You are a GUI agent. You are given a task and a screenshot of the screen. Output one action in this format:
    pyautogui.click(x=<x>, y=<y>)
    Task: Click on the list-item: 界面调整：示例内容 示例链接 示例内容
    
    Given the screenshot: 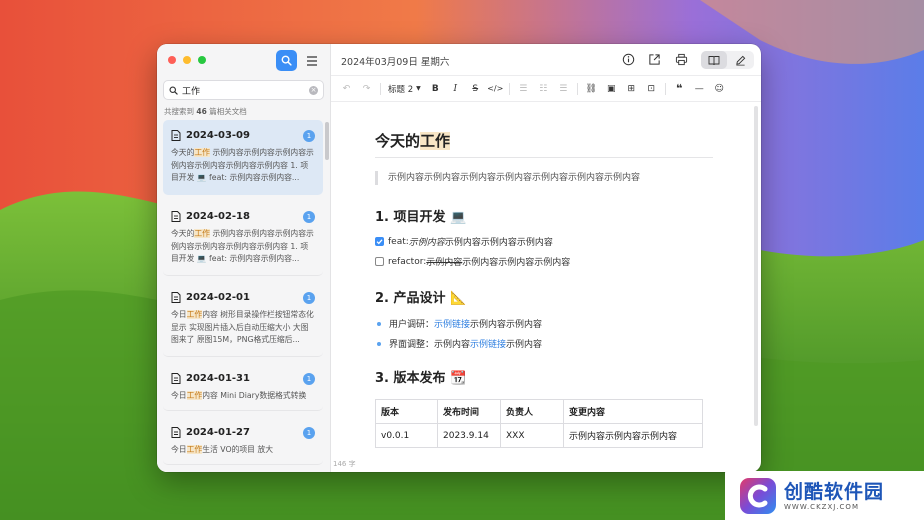 What is the action you would take?
    pyautogui.click(x=459, y=343)
    